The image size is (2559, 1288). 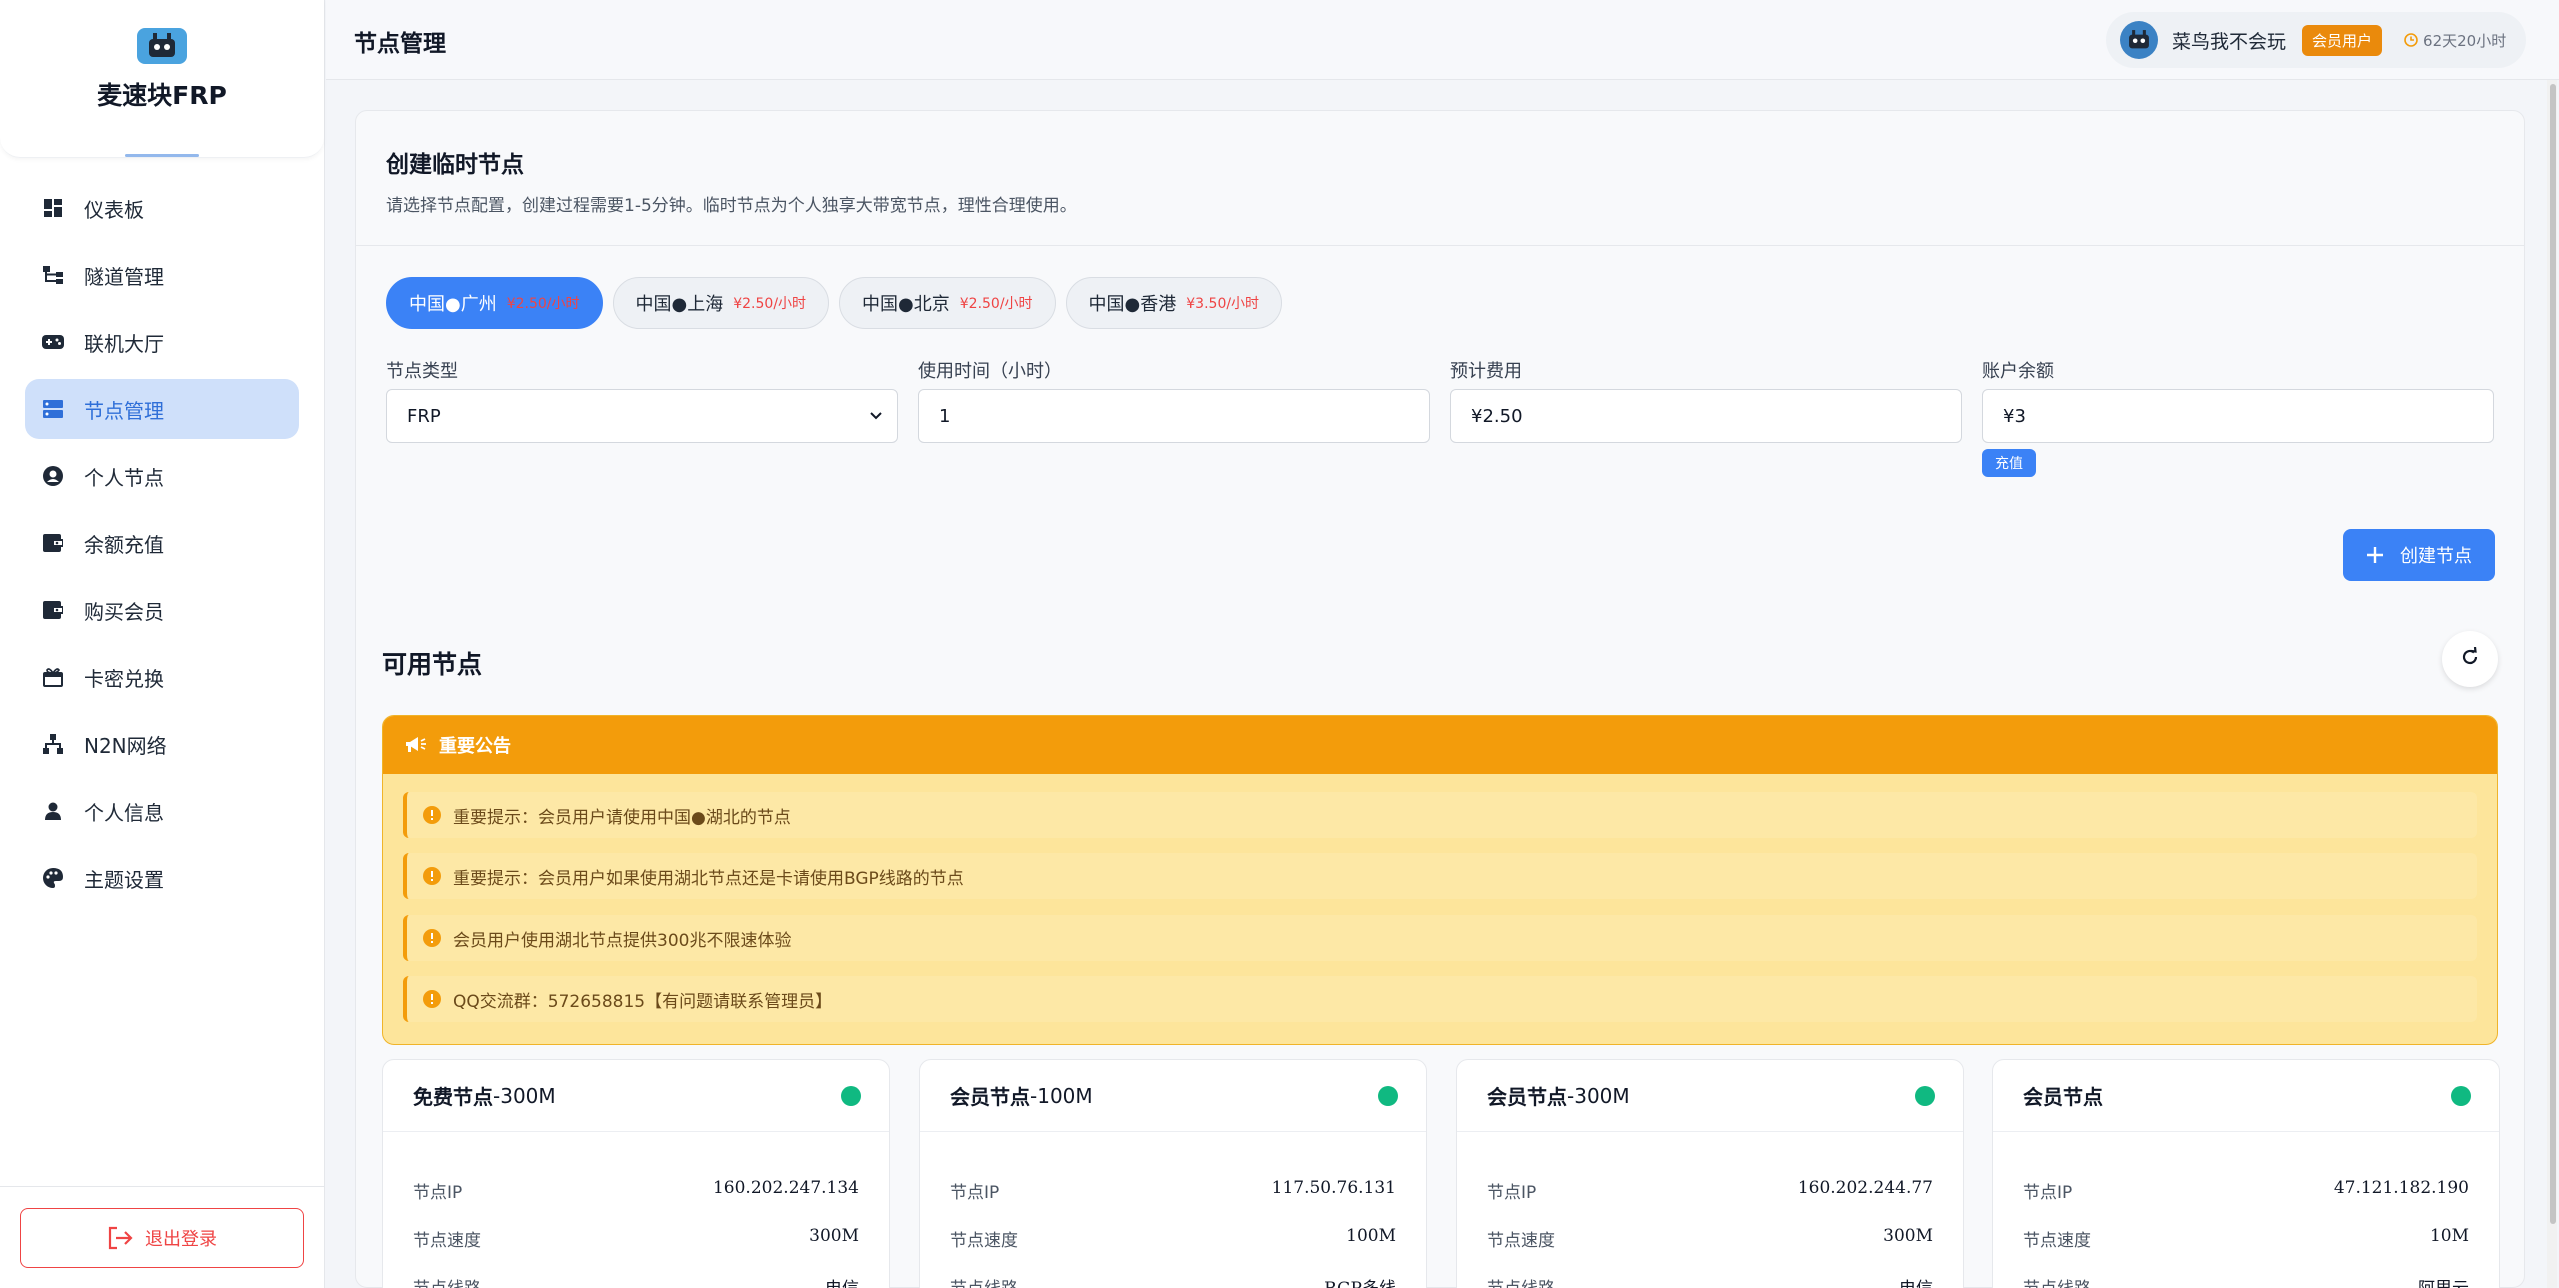 I want to click on network-icon, so click(x=53, y=744).